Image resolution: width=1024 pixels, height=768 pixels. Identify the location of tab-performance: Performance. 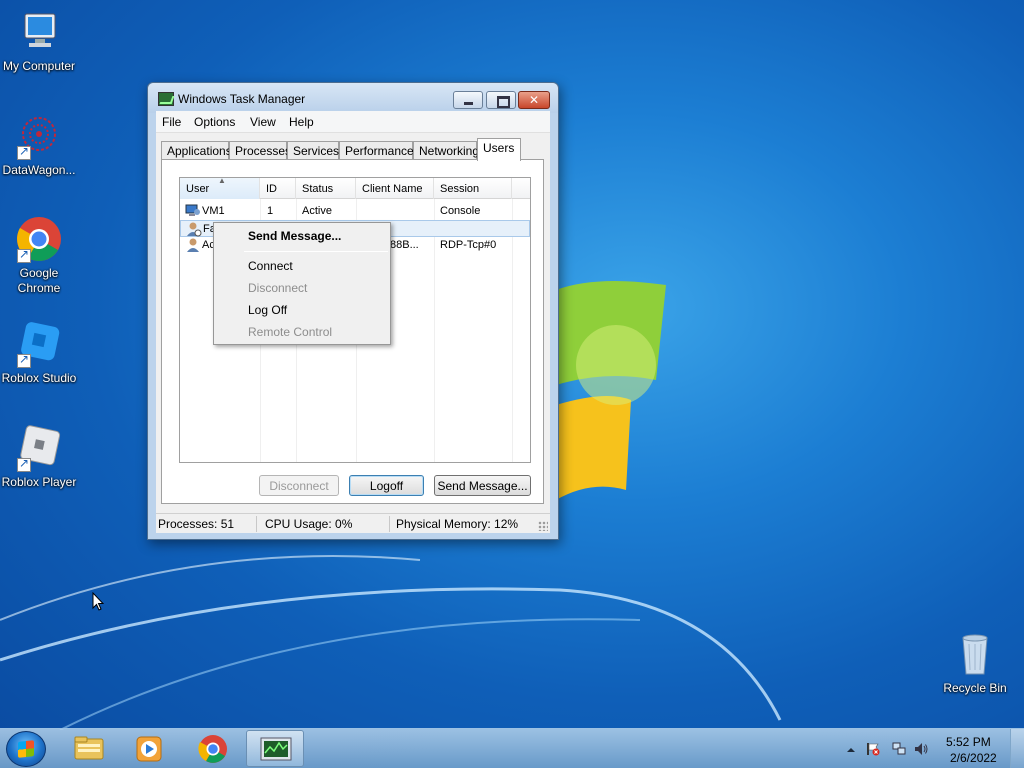
(376, 150).